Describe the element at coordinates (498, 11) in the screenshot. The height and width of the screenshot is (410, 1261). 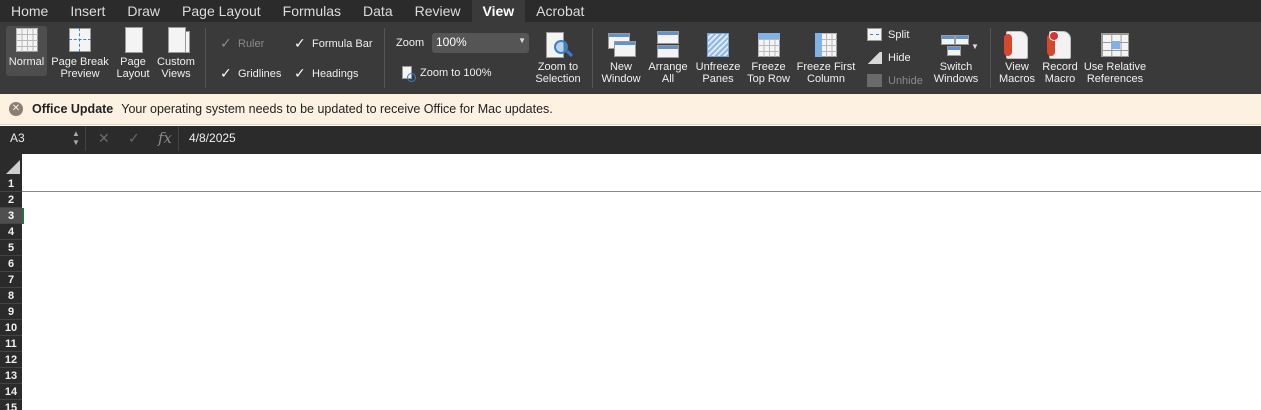
I see `tab-view: View` at that location.